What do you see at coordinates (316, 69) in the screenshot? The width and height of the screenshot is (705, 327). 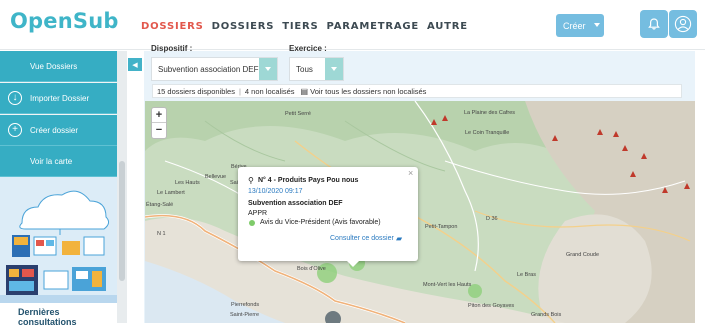 I see `exercice-select: Tous` at bounding box center [316, 69].